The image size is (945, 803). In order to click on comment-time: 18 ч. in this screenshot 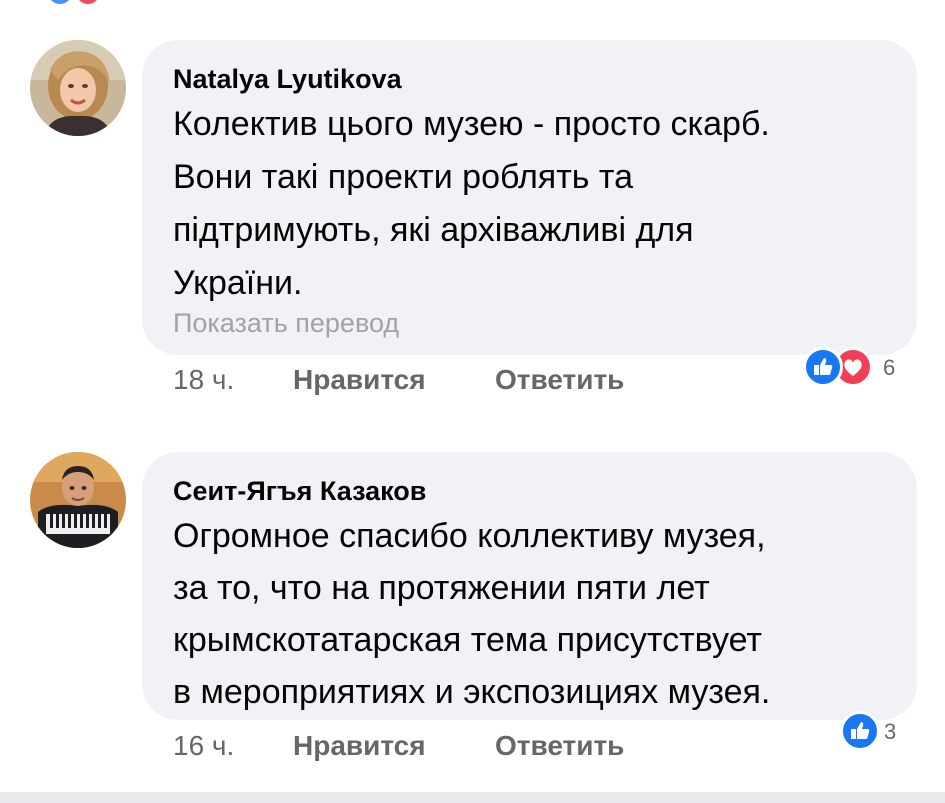, I will do `click(203, 380)`.